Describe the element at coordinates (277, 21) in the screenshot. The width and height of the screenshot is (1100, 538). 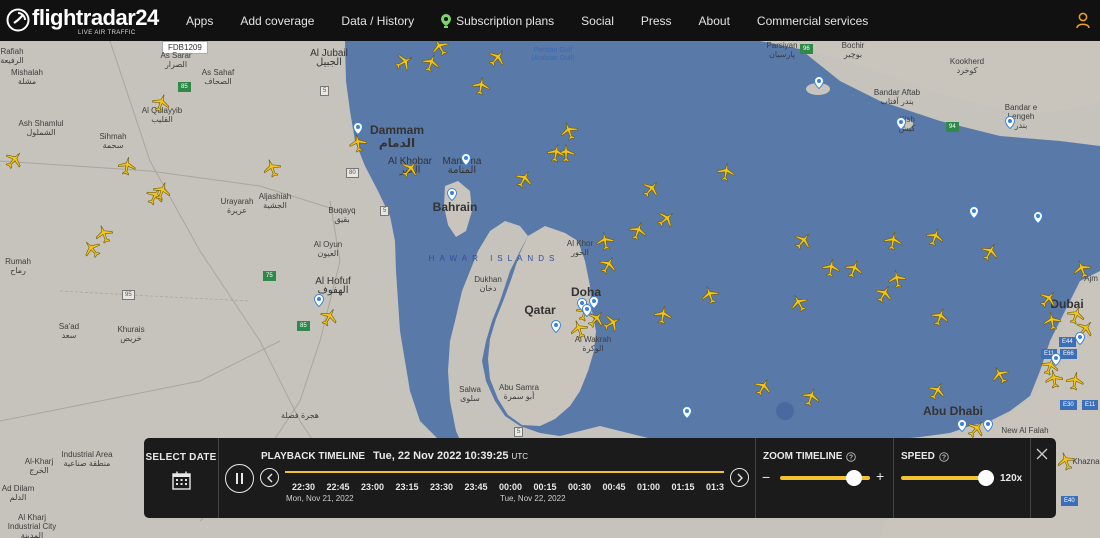
I see `nav-add-coverage: Add coverage` at that location.